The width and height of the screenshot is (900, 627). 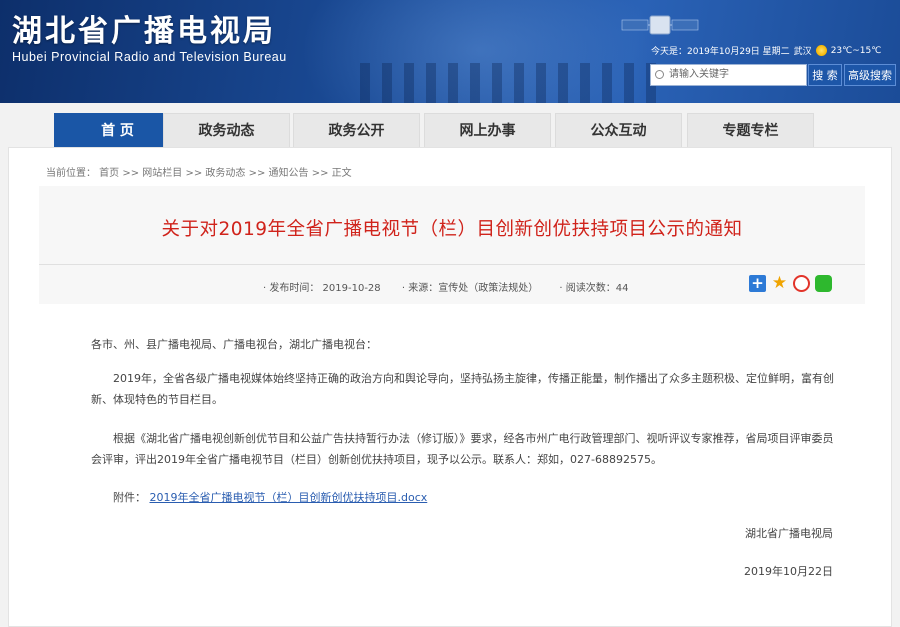 What do you see at coordinates (467, 497) in the screenshot?
I see `attachment-row: 附件： 2019年全省广播电视节（栏）目创新创优扶持项目.docx` at bounding box center [467, 497].